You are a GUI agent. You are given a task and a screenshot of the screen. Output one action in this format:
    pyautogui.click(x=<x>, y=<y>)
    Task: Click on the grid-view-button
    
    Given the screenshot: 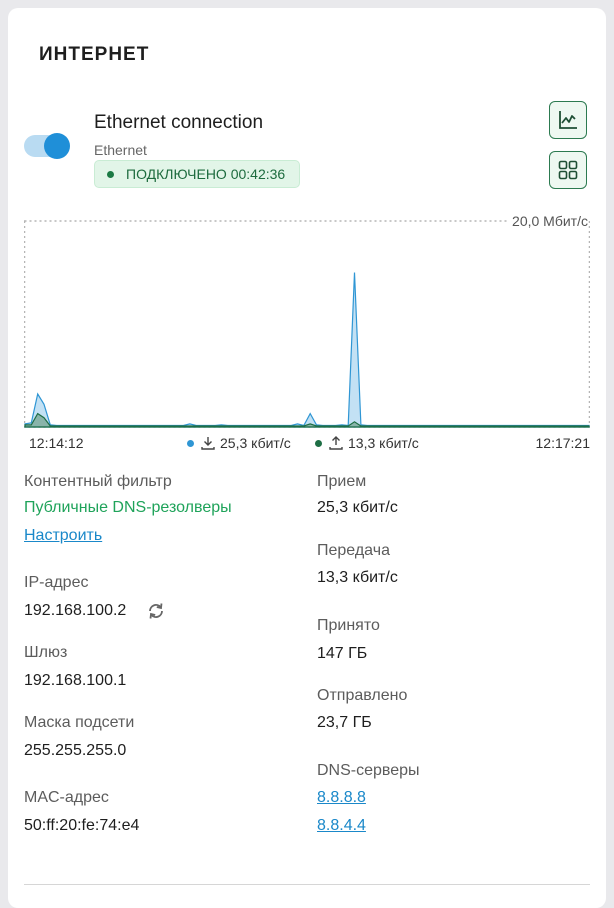 What is the action you would take?
    pyautogui.click(x=568, y=170)
    